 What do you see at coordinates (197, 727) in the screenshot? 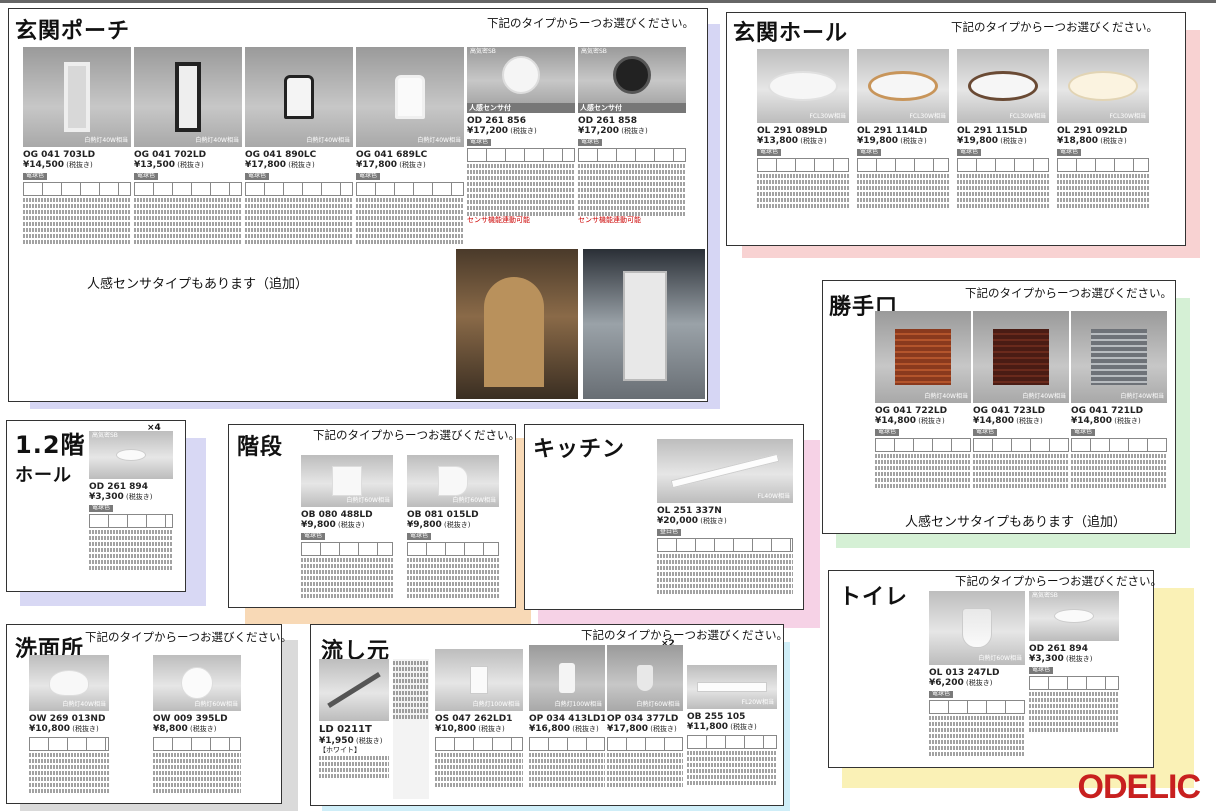
I see `product-card: 白熱灯60W相当 OW 009 395LD ¥8,800 (税抜き)` at bounding box center [197, 727].